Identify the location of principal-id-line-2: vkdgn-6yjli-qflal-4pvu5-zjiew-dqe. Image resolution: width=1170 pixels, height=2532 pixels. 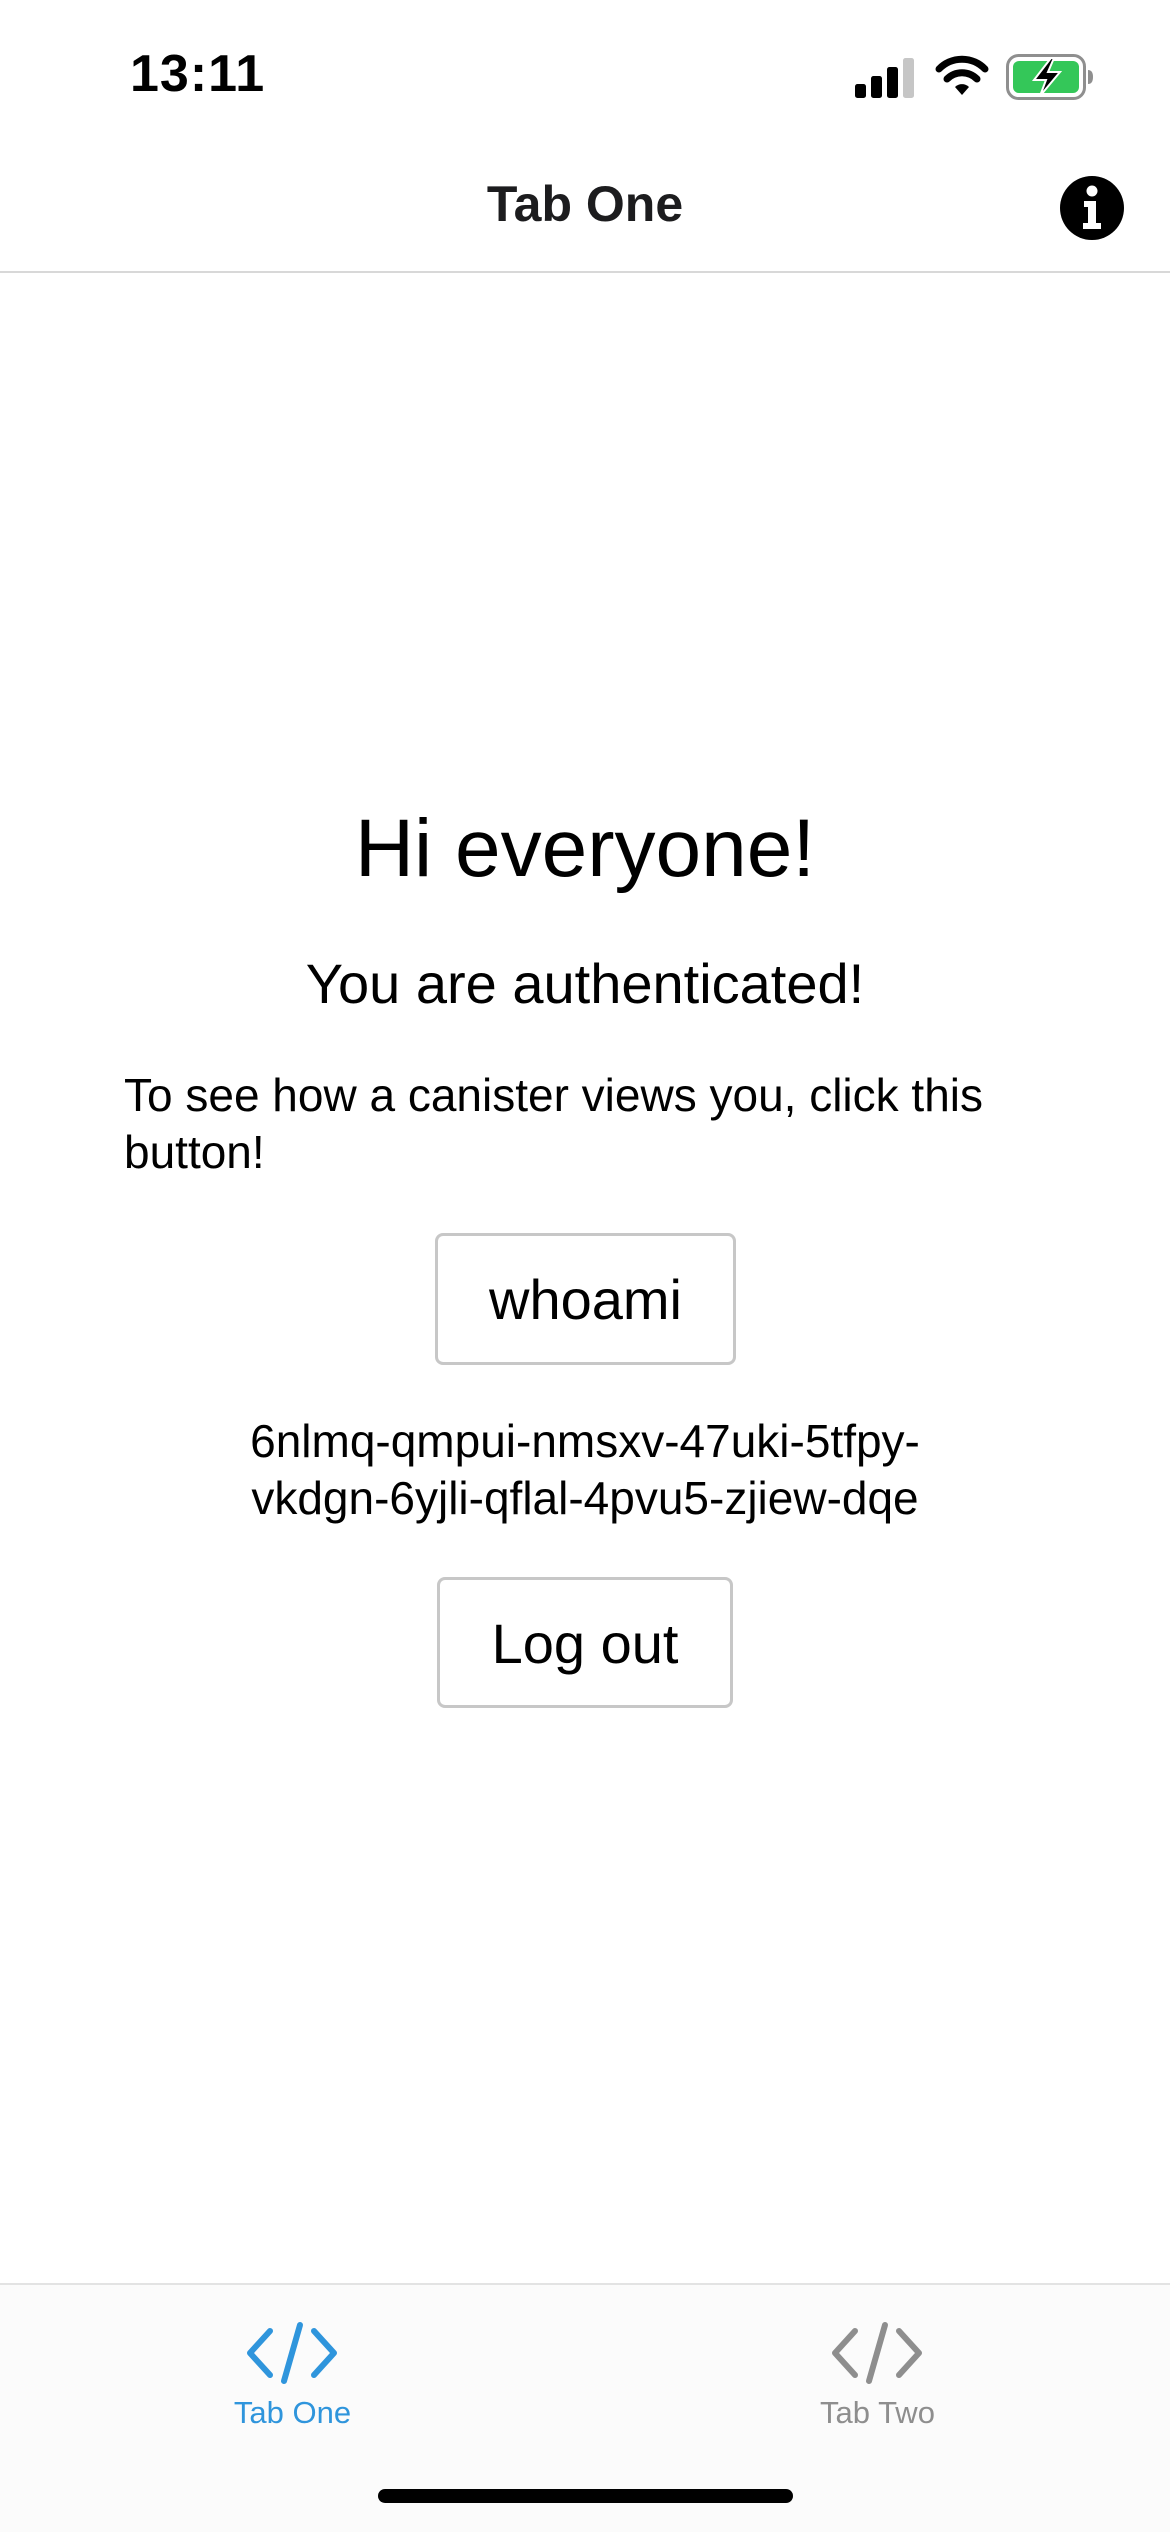
(585, 1498).